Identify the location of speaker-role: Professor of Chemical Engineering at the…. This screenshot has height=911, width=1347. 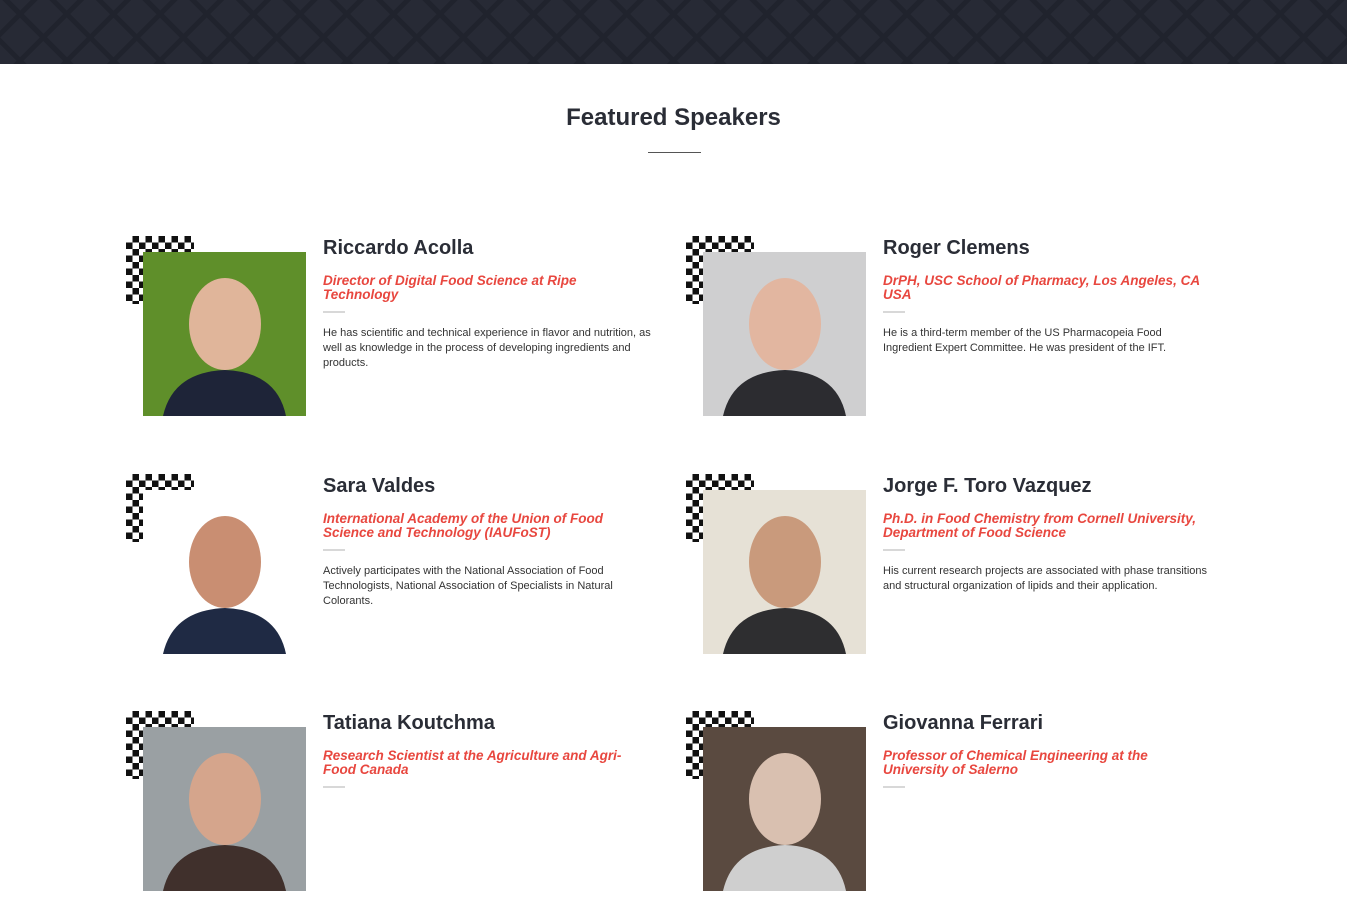
(1015, 762).